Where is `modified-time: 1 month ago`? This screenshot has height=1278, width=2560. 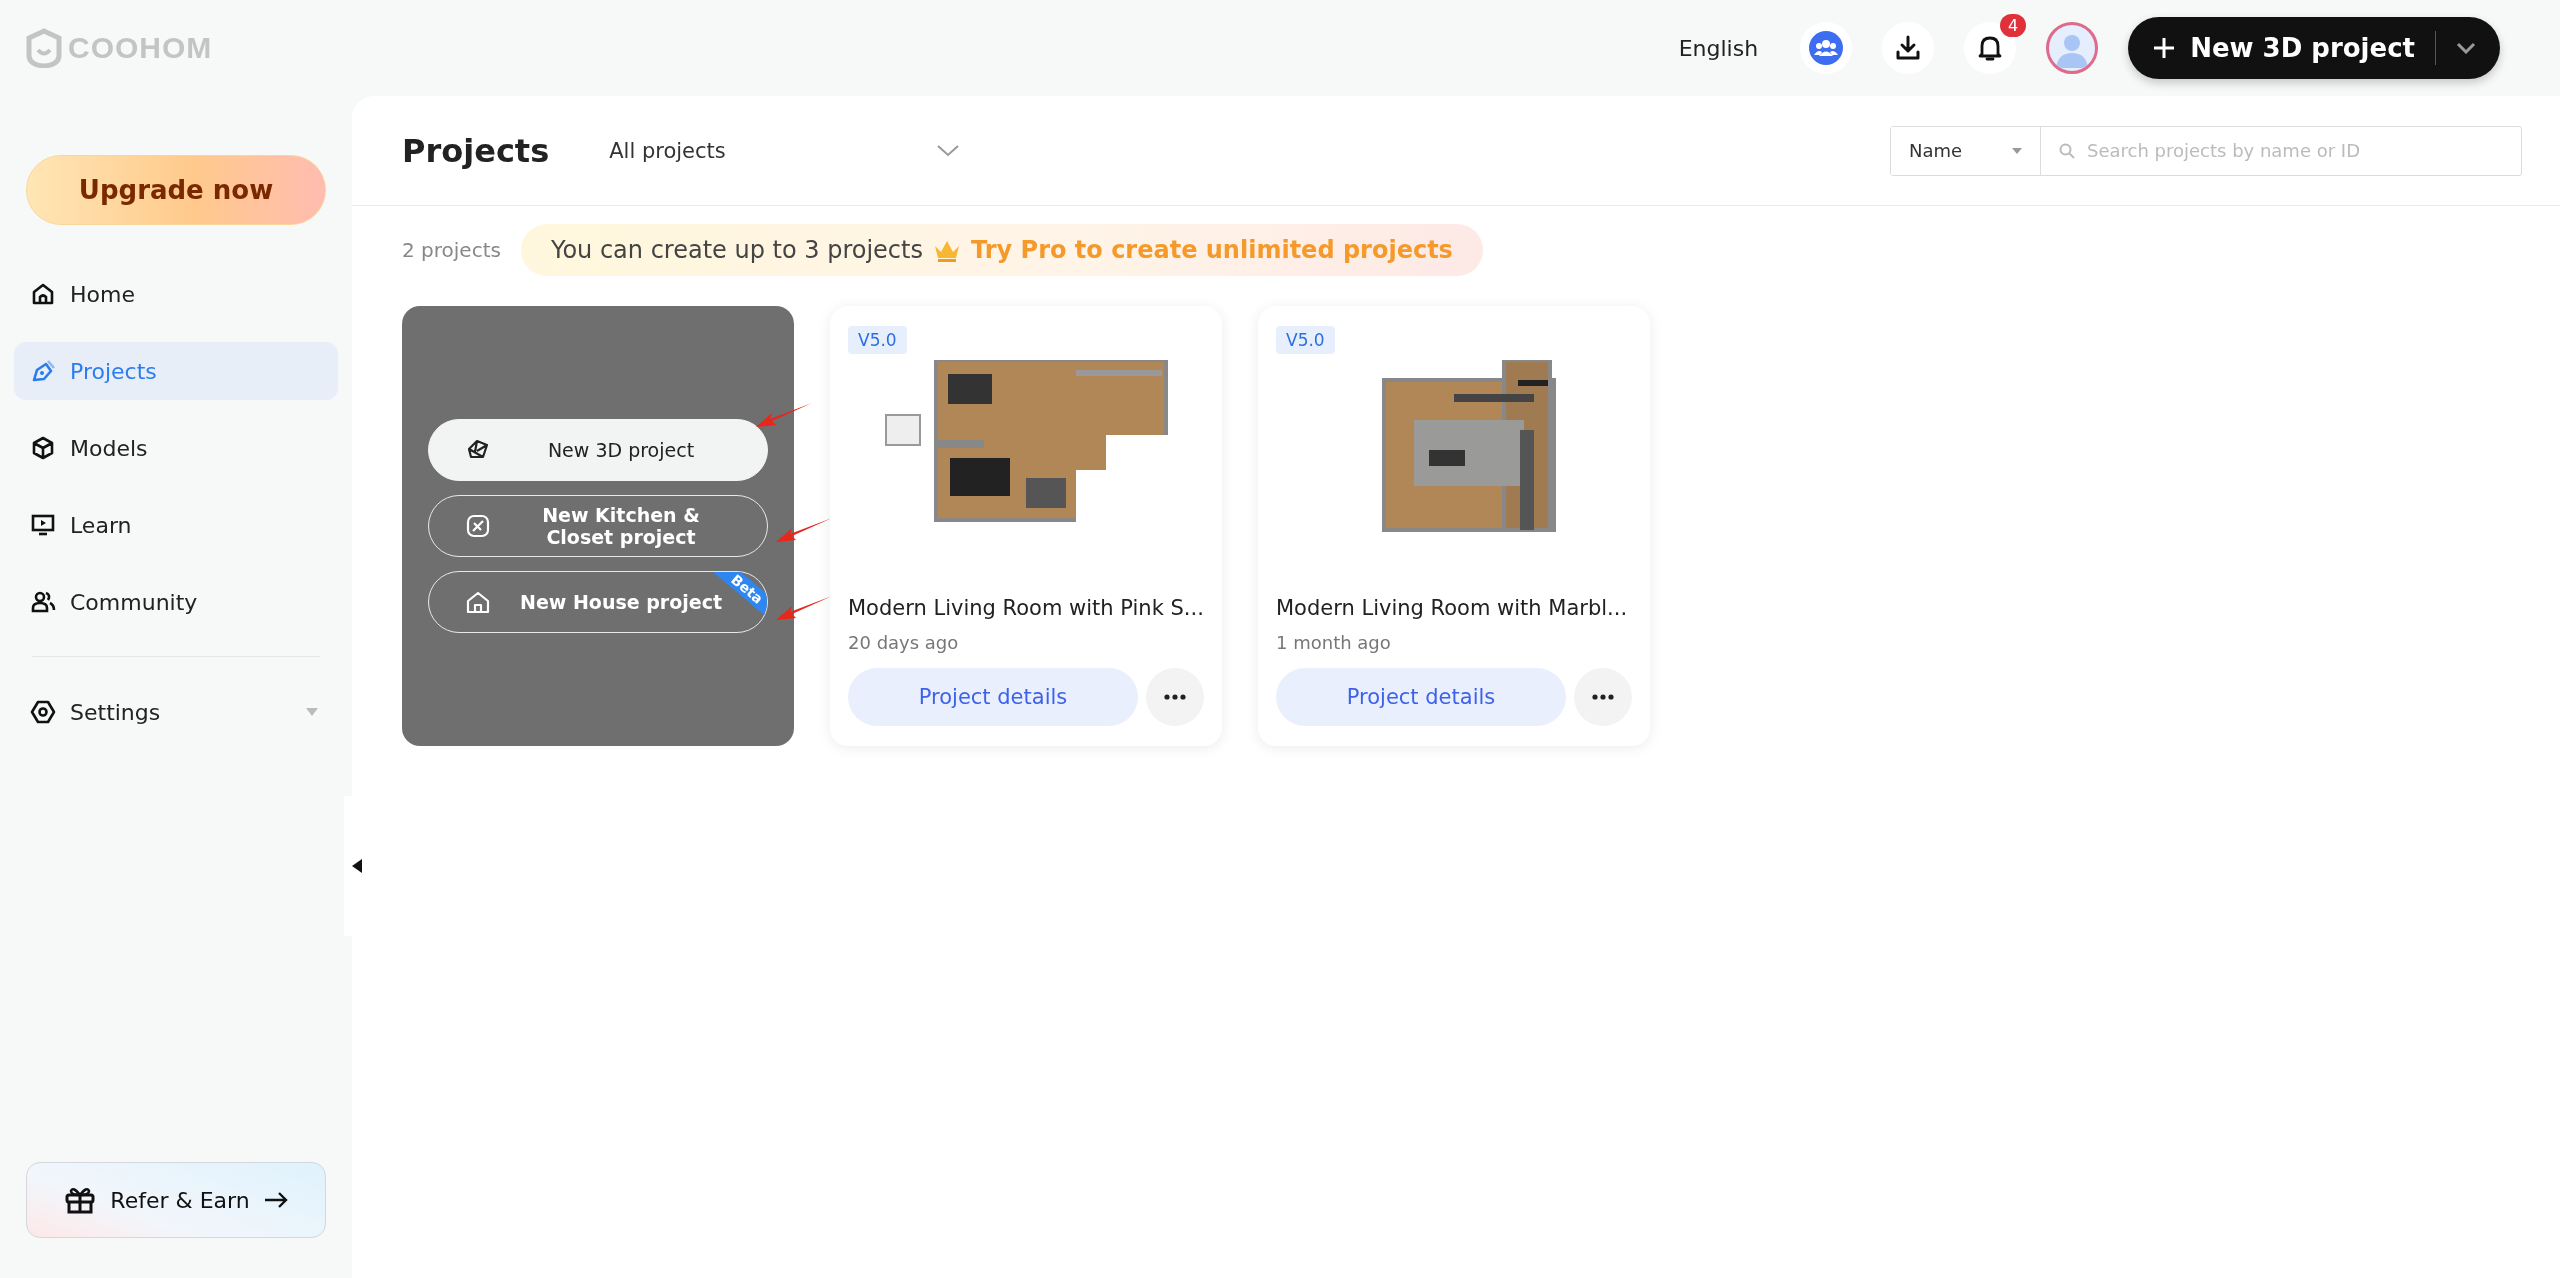
modified-time: 1 month ago is located at coordinates (1334, 642).